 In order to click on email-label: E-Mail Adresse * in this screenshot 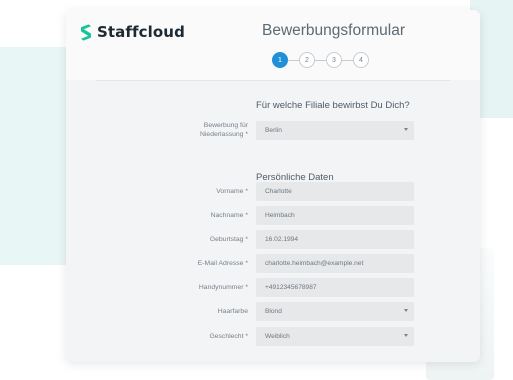, I will do `click(222, 263)`.